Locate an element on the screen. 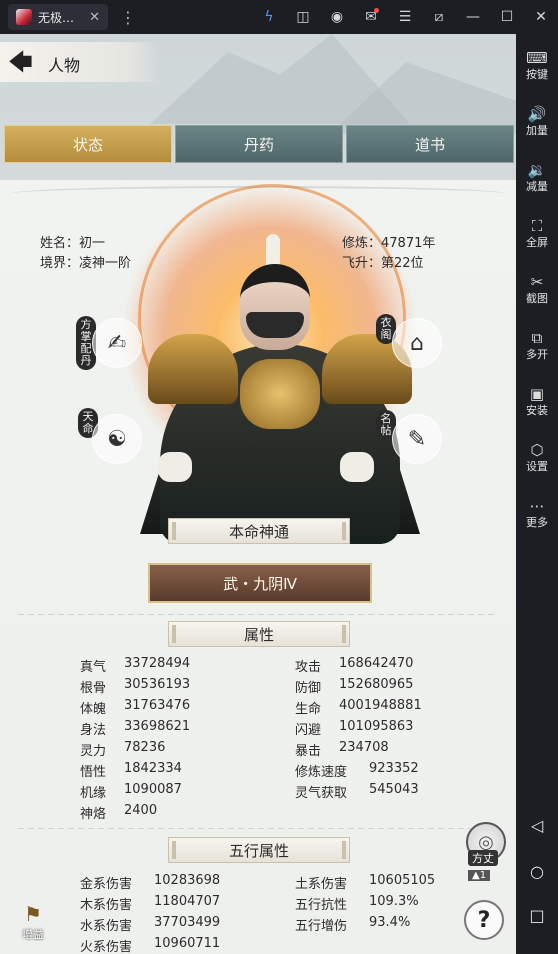  character-realm: 境界：凌神一阶 is located at coordinates (86, 263).